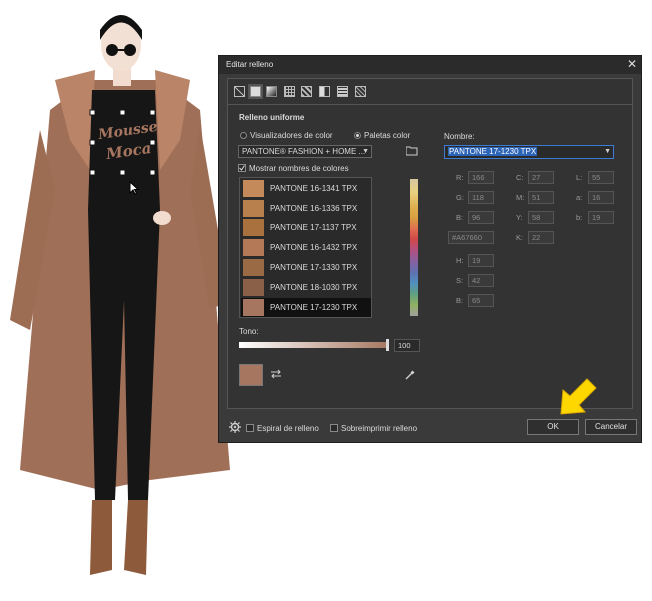 The height and width of the screenshot is (601, 652). I want to click on m-field: 51, so click(541, 197).